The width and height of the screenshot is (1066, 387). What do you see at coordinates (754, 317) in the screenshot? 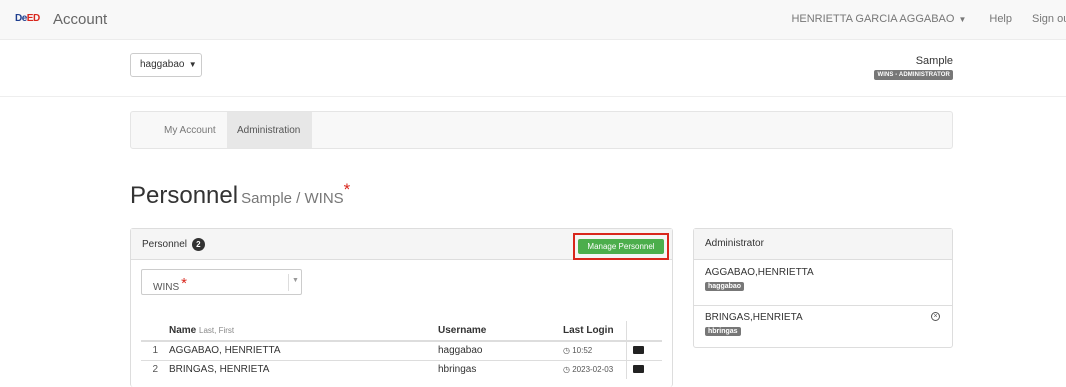
I see `admin-name: BRINGAS,HENRIETA` at bounding box center [754, 317].